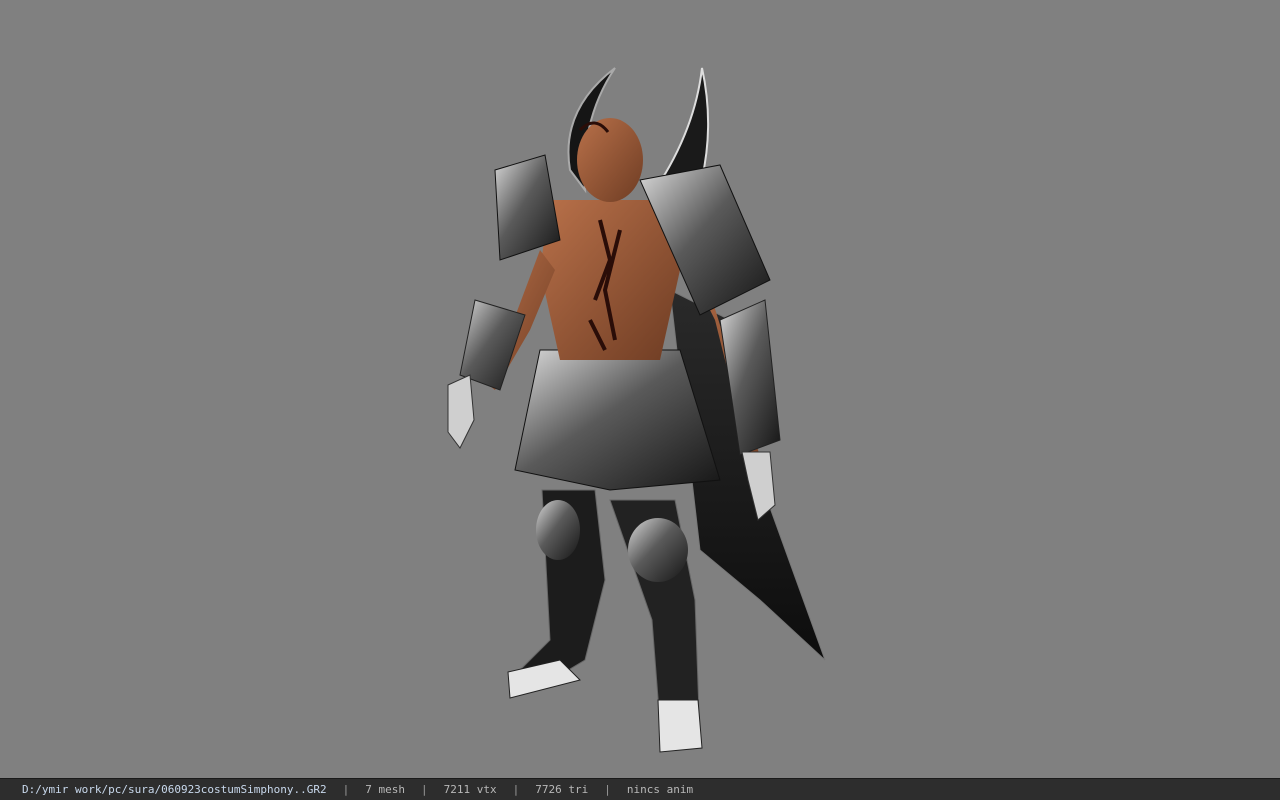 This screenshot has height=800, width=1280. Describe the element at coordinates (562, 789) in the screenshot. I see `triangle-count: 7726 tri` at that location.